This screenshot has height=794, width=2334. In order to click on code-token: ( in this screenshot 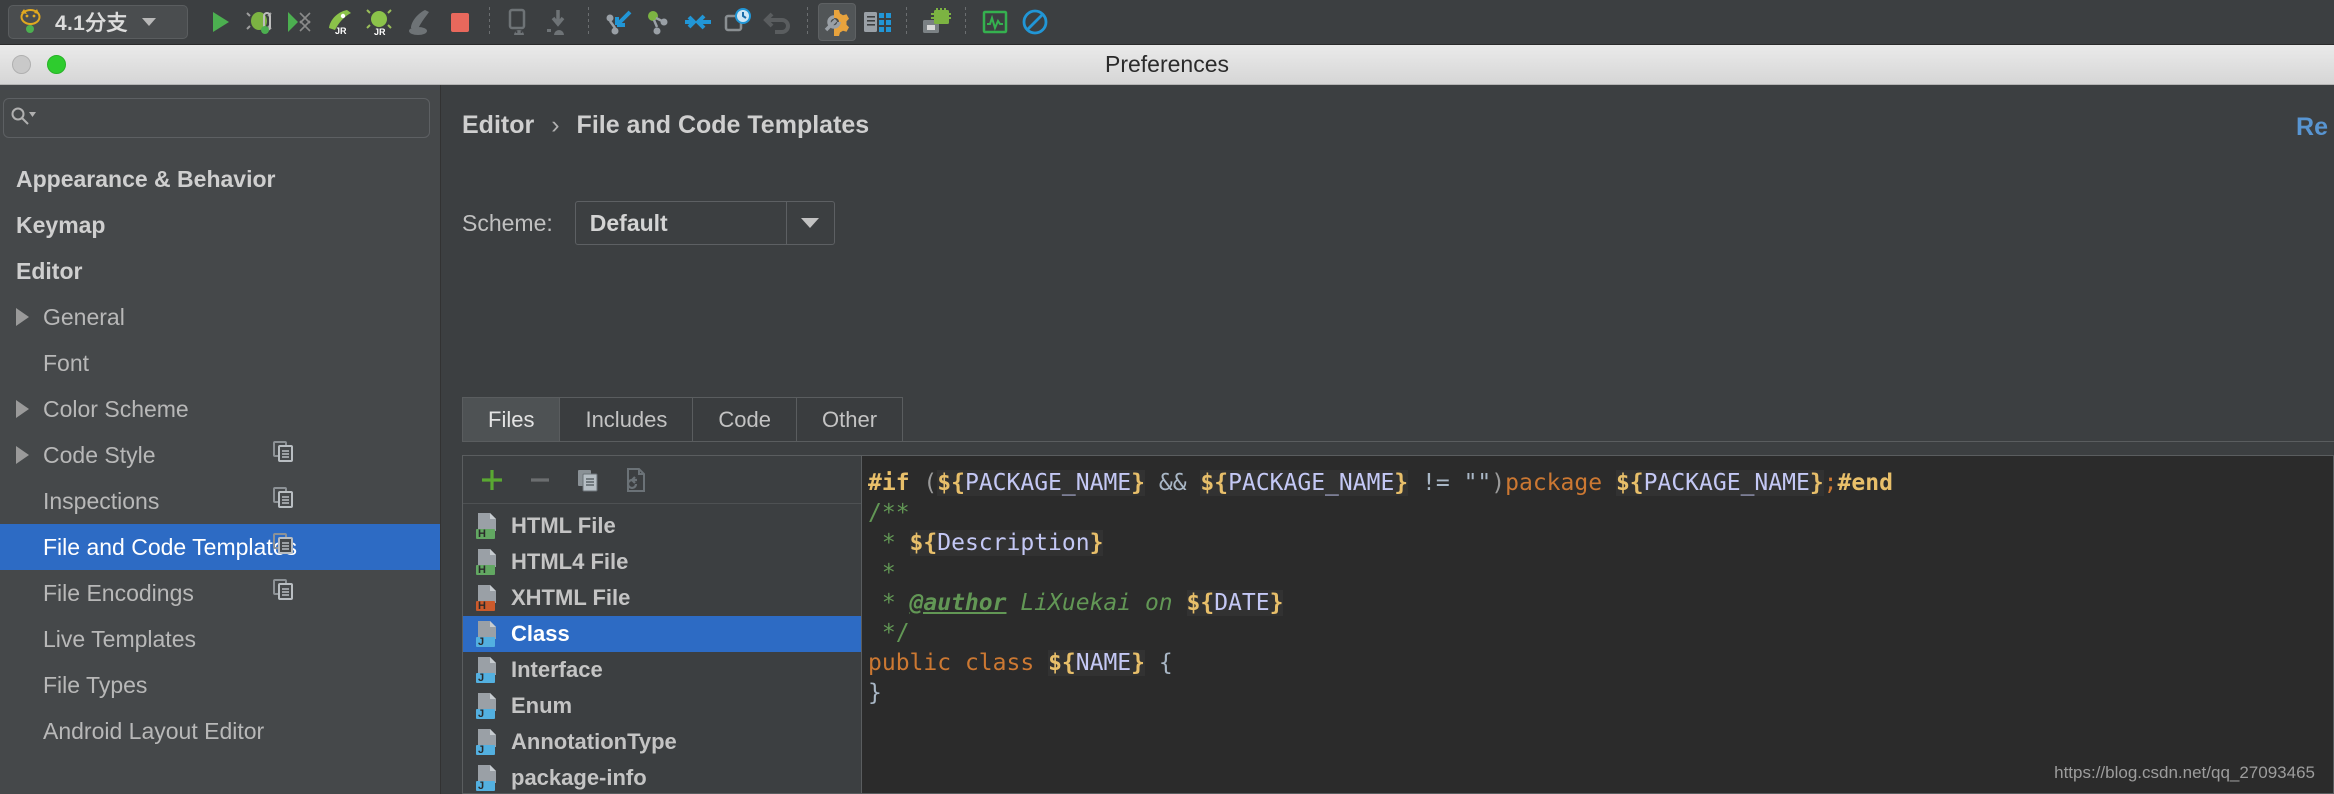, I will do `click(930, 483)`.